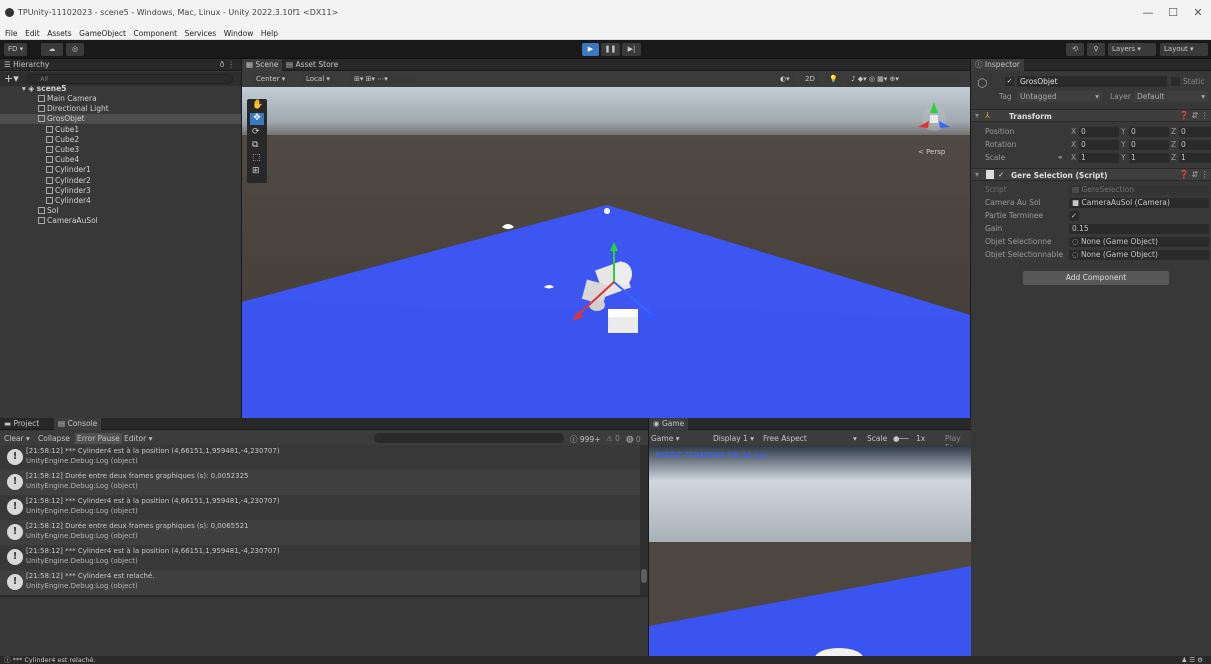  I want to click on static-checkbox, so click(1175, 81).